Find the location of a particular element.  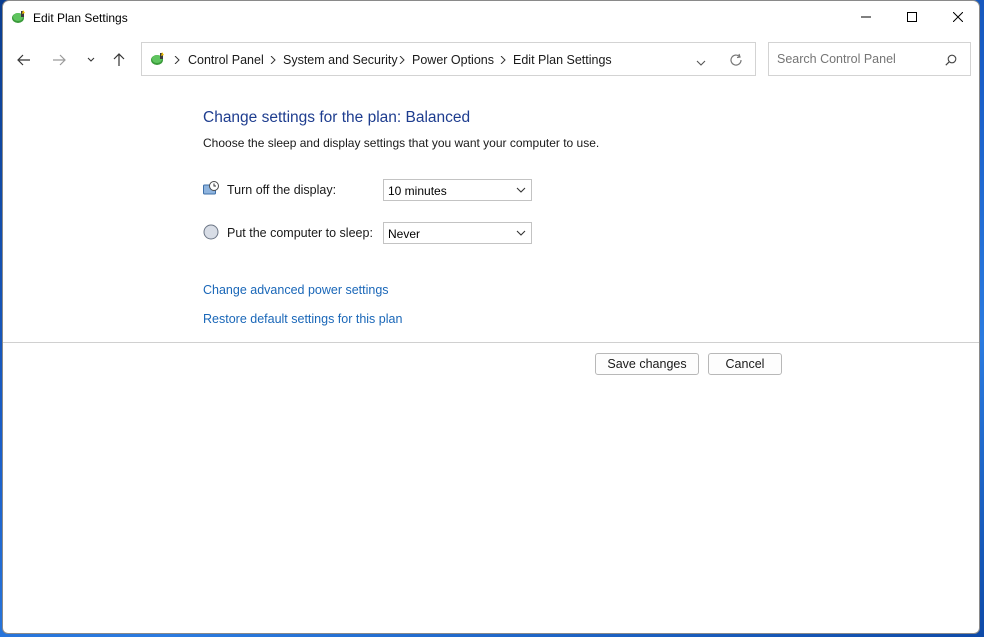

close-icon is located at coordinates (958, 17).